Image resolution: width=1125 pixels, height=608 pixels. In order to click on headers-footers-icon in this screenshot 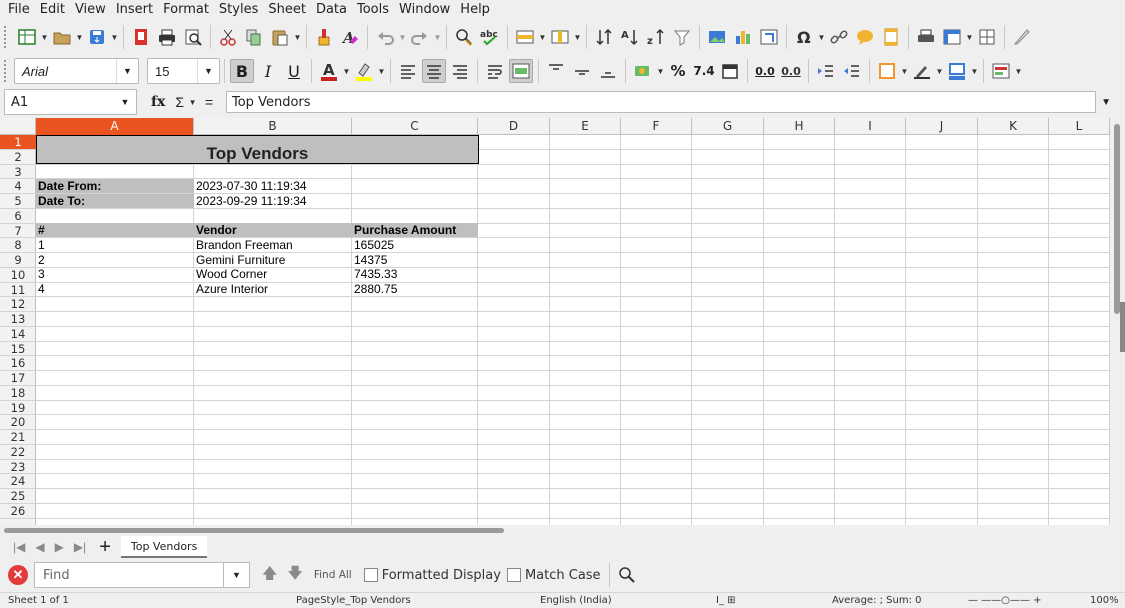, I will do `click(891, 37)`.